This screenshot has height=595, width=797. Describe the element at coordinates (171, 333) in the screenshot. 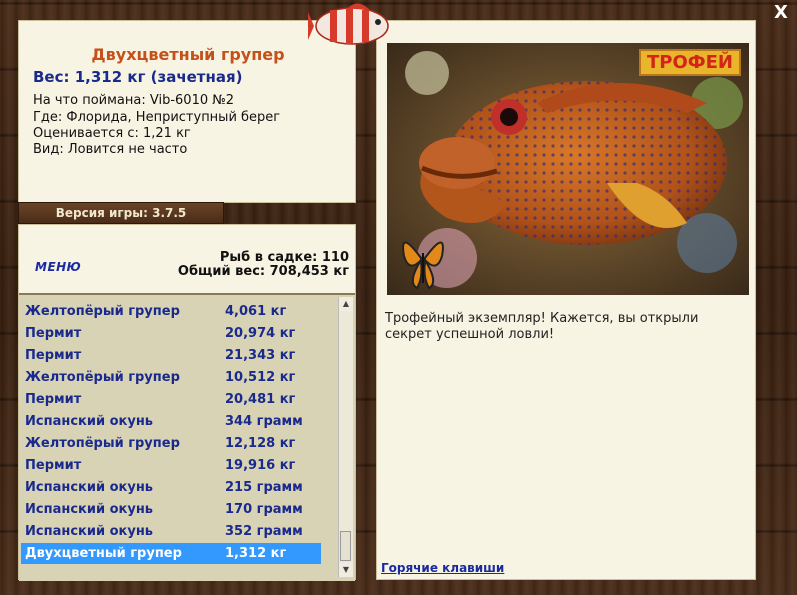

I see `catch-row: Пермит 20,974 кг` at that location.